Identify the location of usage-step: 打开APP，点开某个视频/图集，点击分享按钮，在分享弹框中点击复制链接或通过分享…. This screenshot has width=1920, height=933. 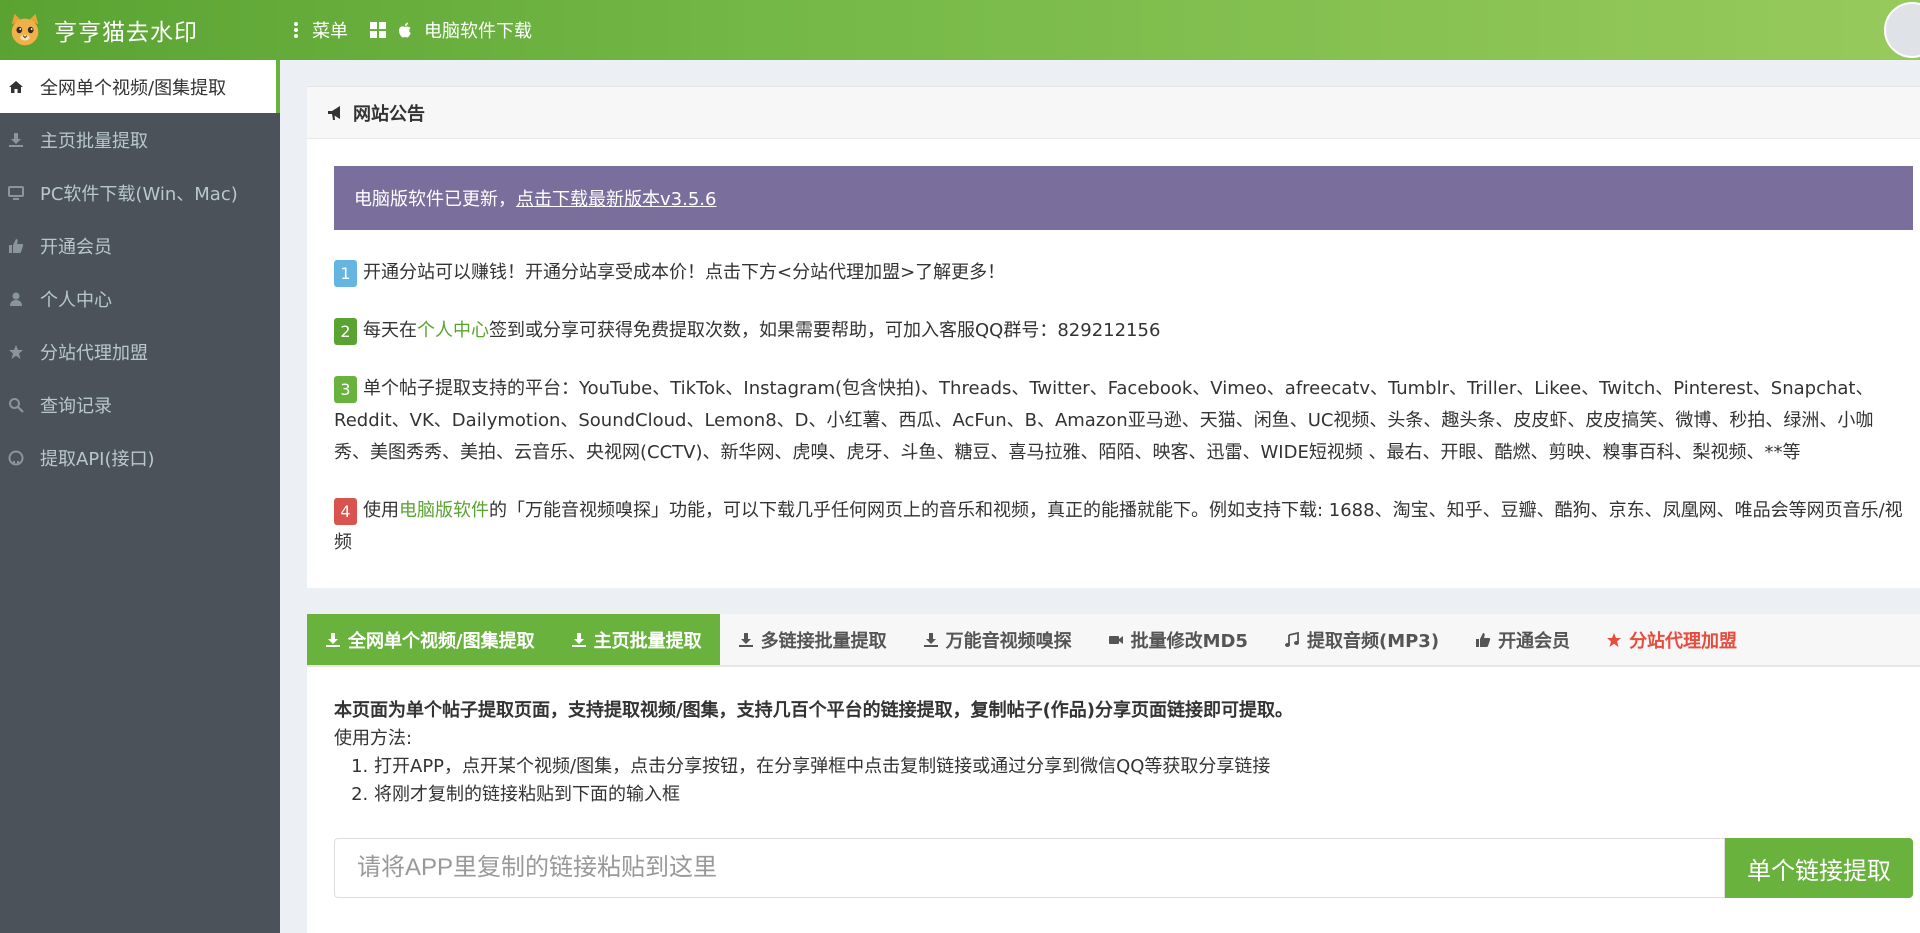
(1133, 767).